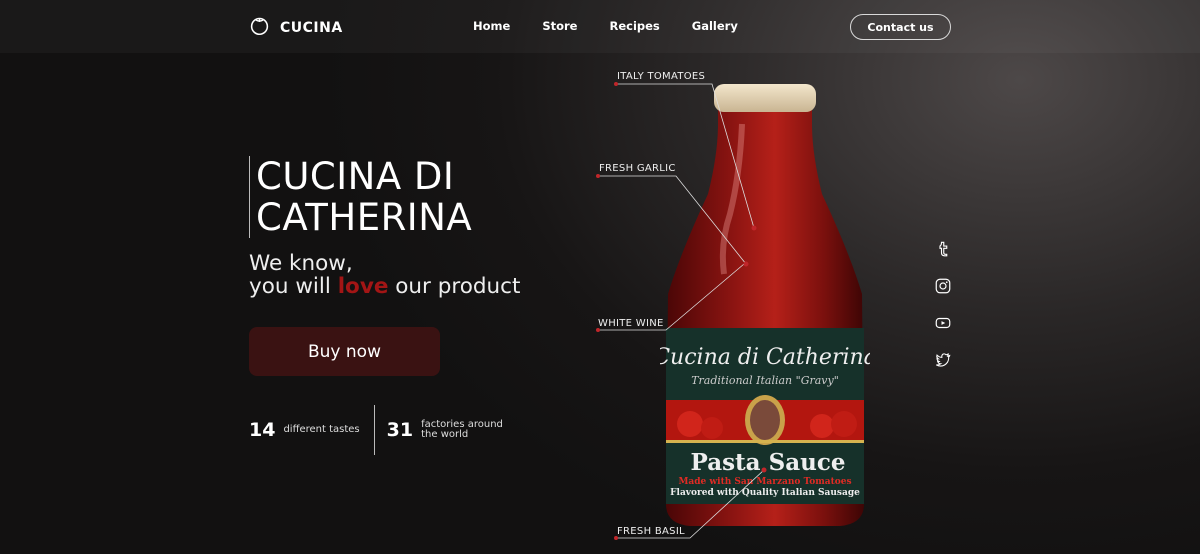 The width and height of the screenshot is (1200, 554). Describe the element at coordinates (943, 249) in the screenshot. I see `tumblr-icon` at that location.